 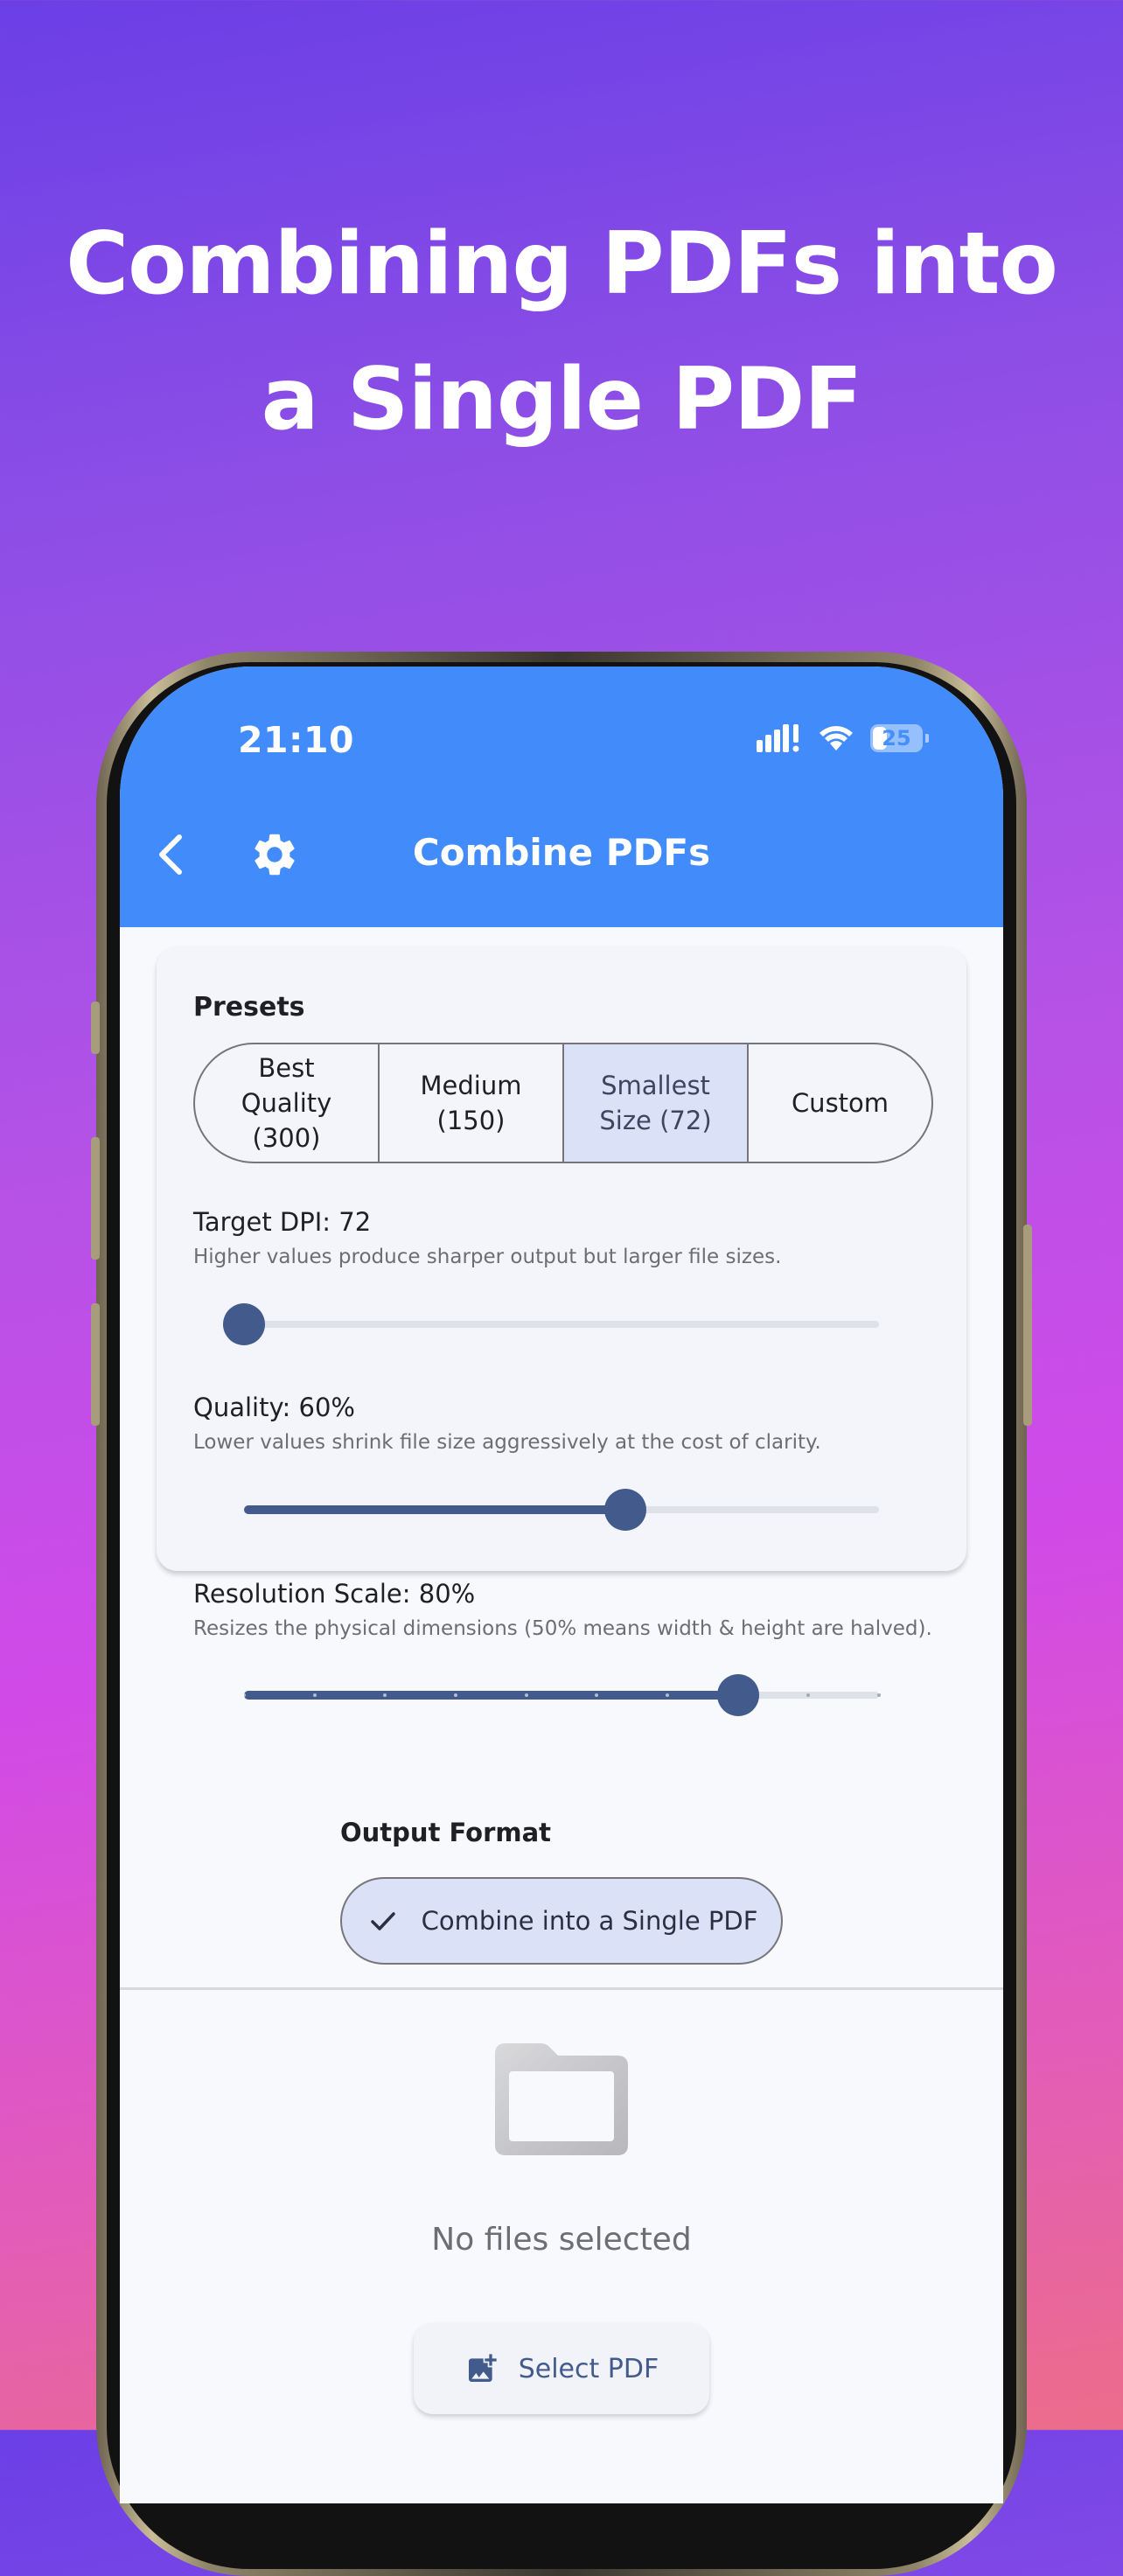 I want to click on quality-slider, so click(x=561, y=1510).